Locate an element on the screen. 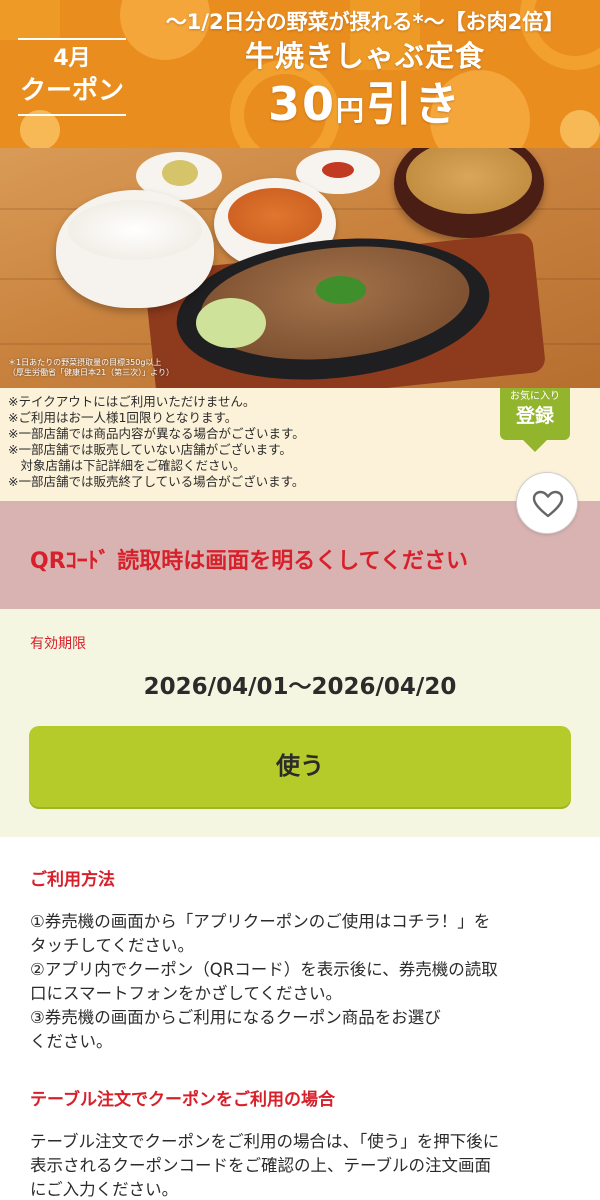 The height and width of the screenshot is (1200, 600). how-to-use-title: ご利用方法 is located at coordinates (72, 880).